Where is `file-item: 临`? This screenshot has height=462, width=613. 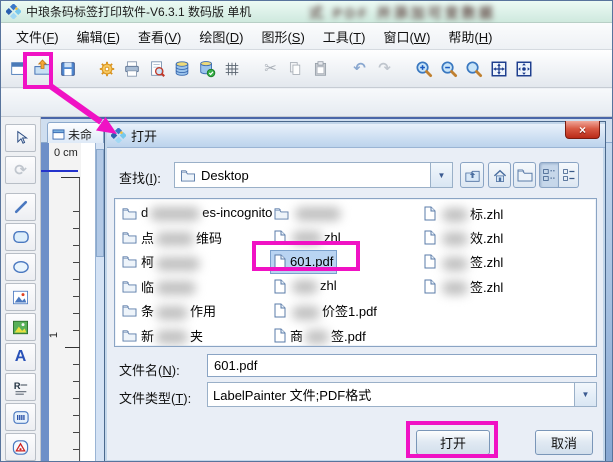 file-item: 临 is located at coordinates (160, 286).